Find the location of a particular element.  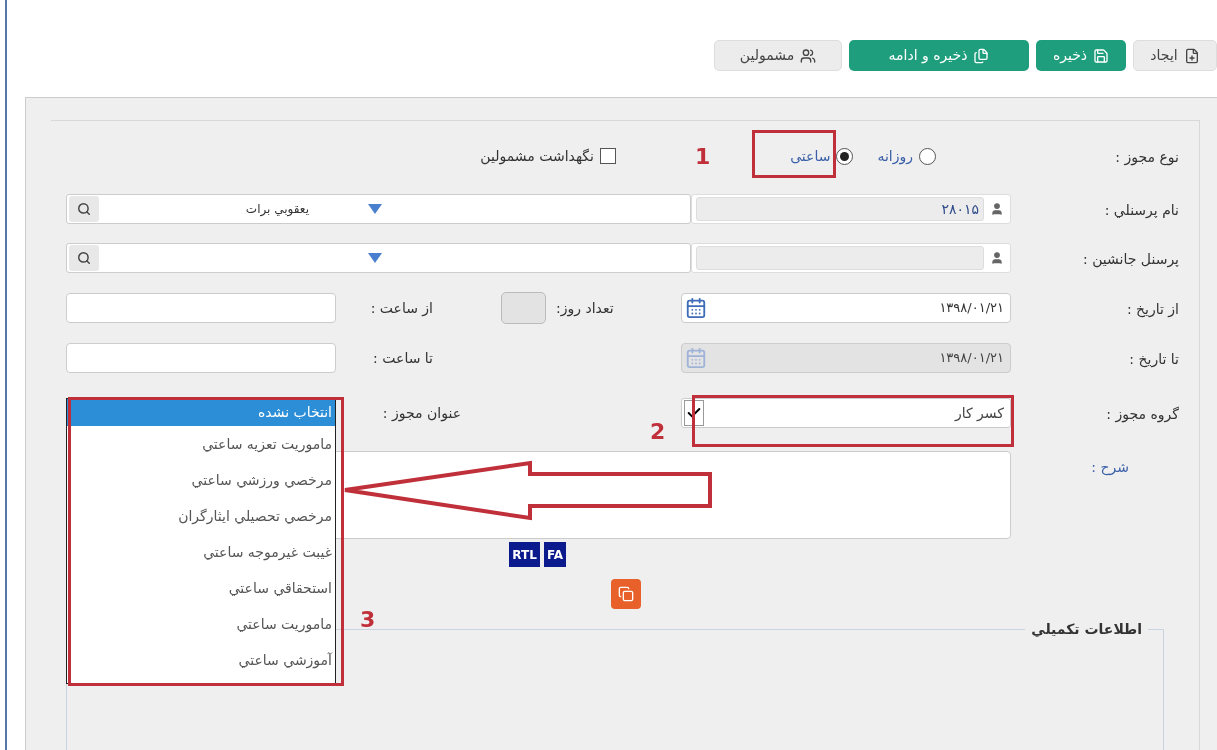

editor-toggle: FA is located at coordinates (554, 554).